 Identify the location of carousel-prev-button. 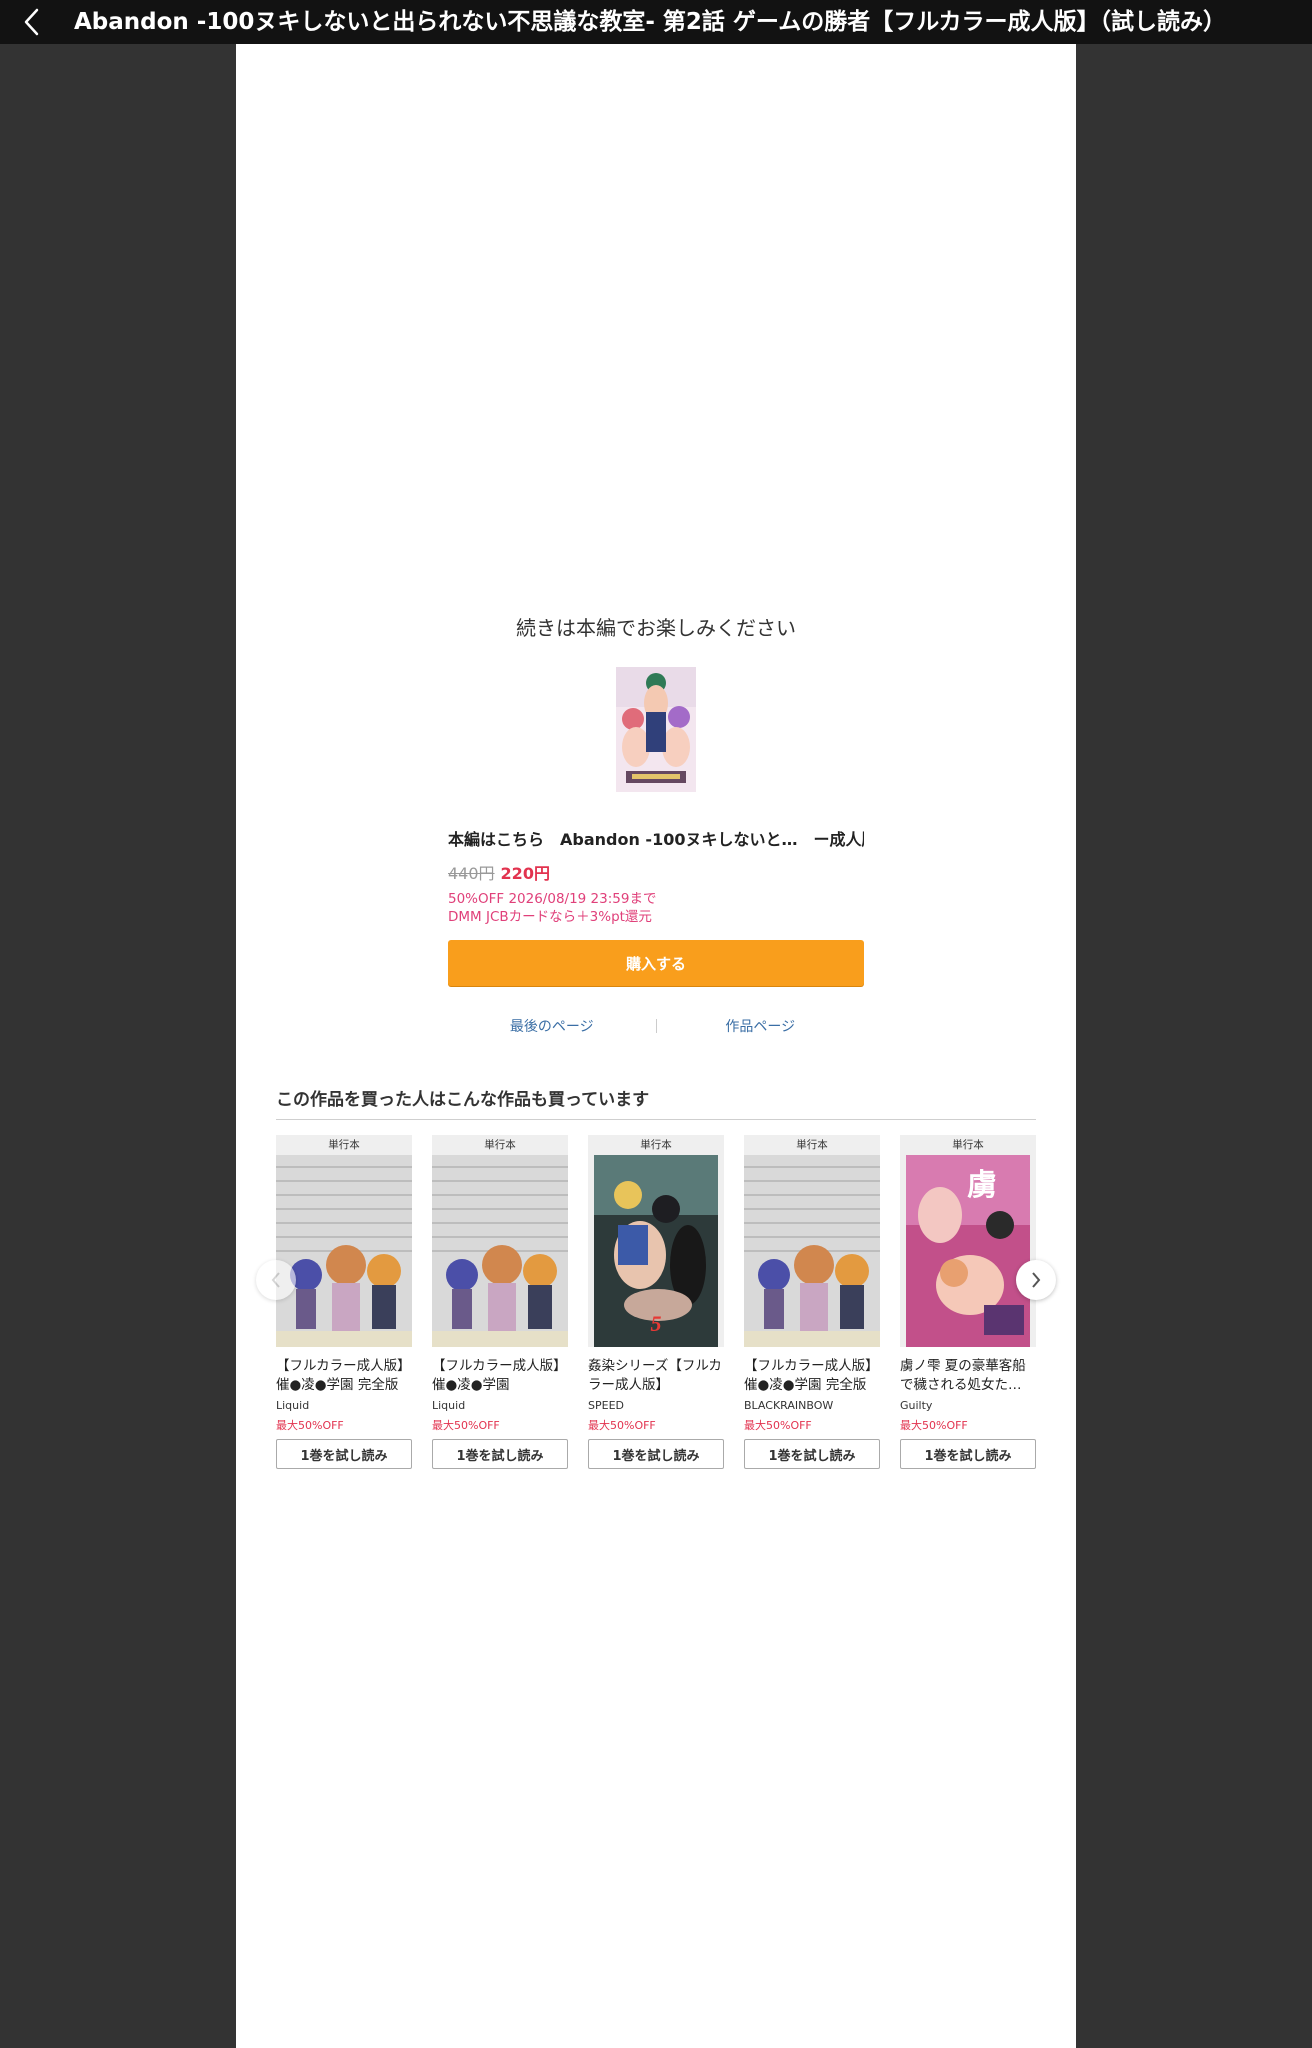
(276, 1280).